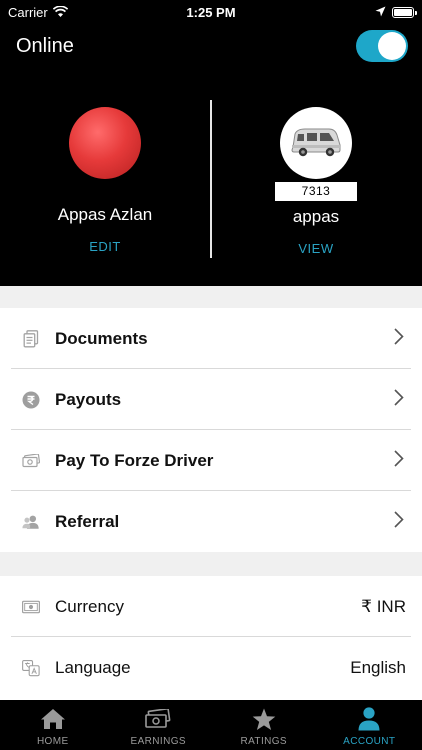 The height and width of the screenshot is (750, 422). What do you see at coordinates (158, 741) in the screenshot?
I see `tab-label: EARNINGS` at bounding box center [158, 741].